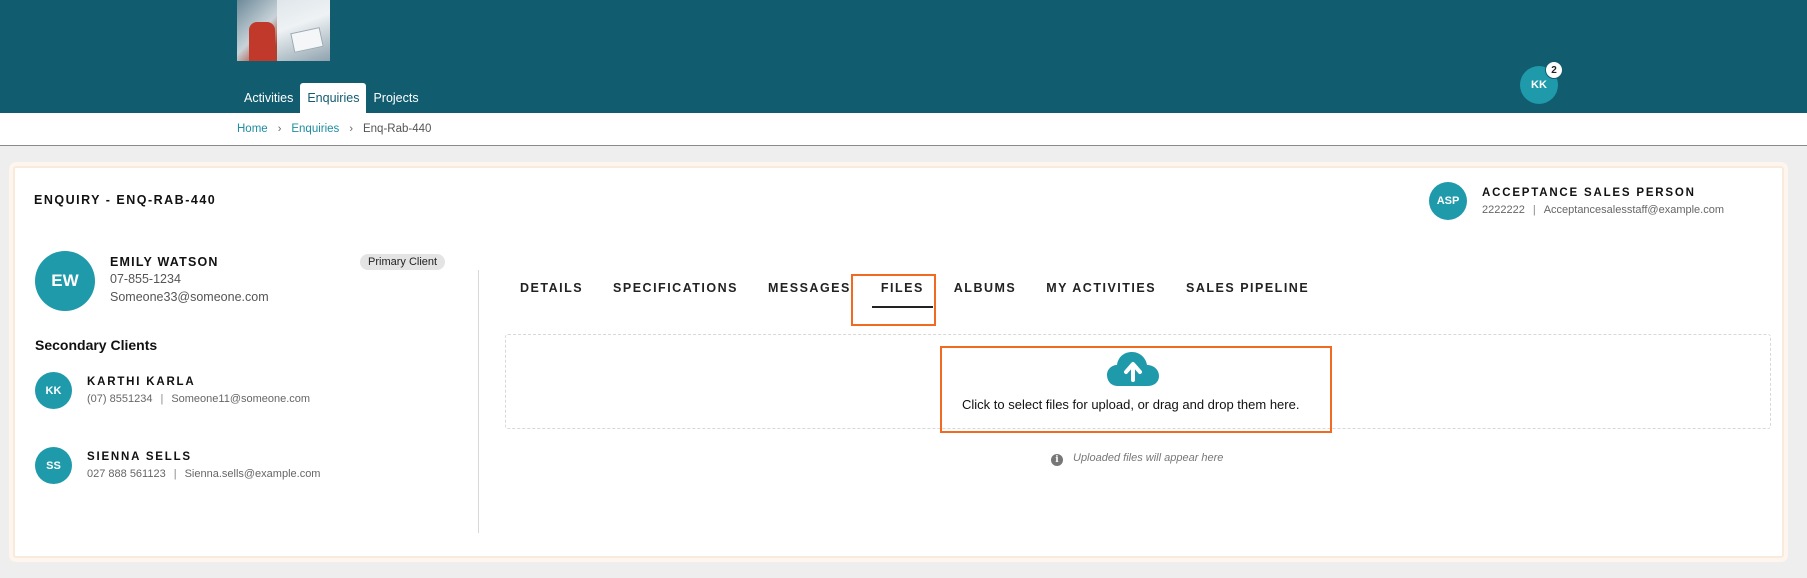  What do you see at coordinates (1247, 289) in the screenshot?
I see `tab-sales-pipeline: SALES PIPELINE` at bounding box center [1247, 289].